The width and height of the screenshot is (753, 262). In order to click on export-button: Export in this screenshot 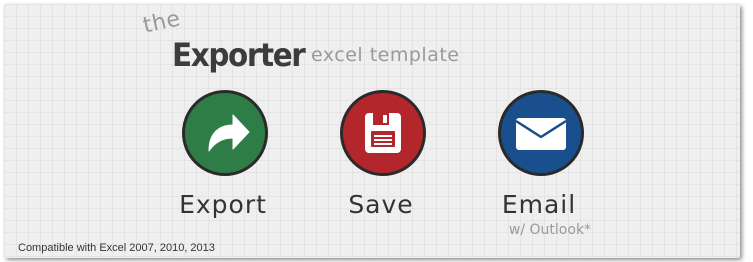, I will do `click(223, 165)`.